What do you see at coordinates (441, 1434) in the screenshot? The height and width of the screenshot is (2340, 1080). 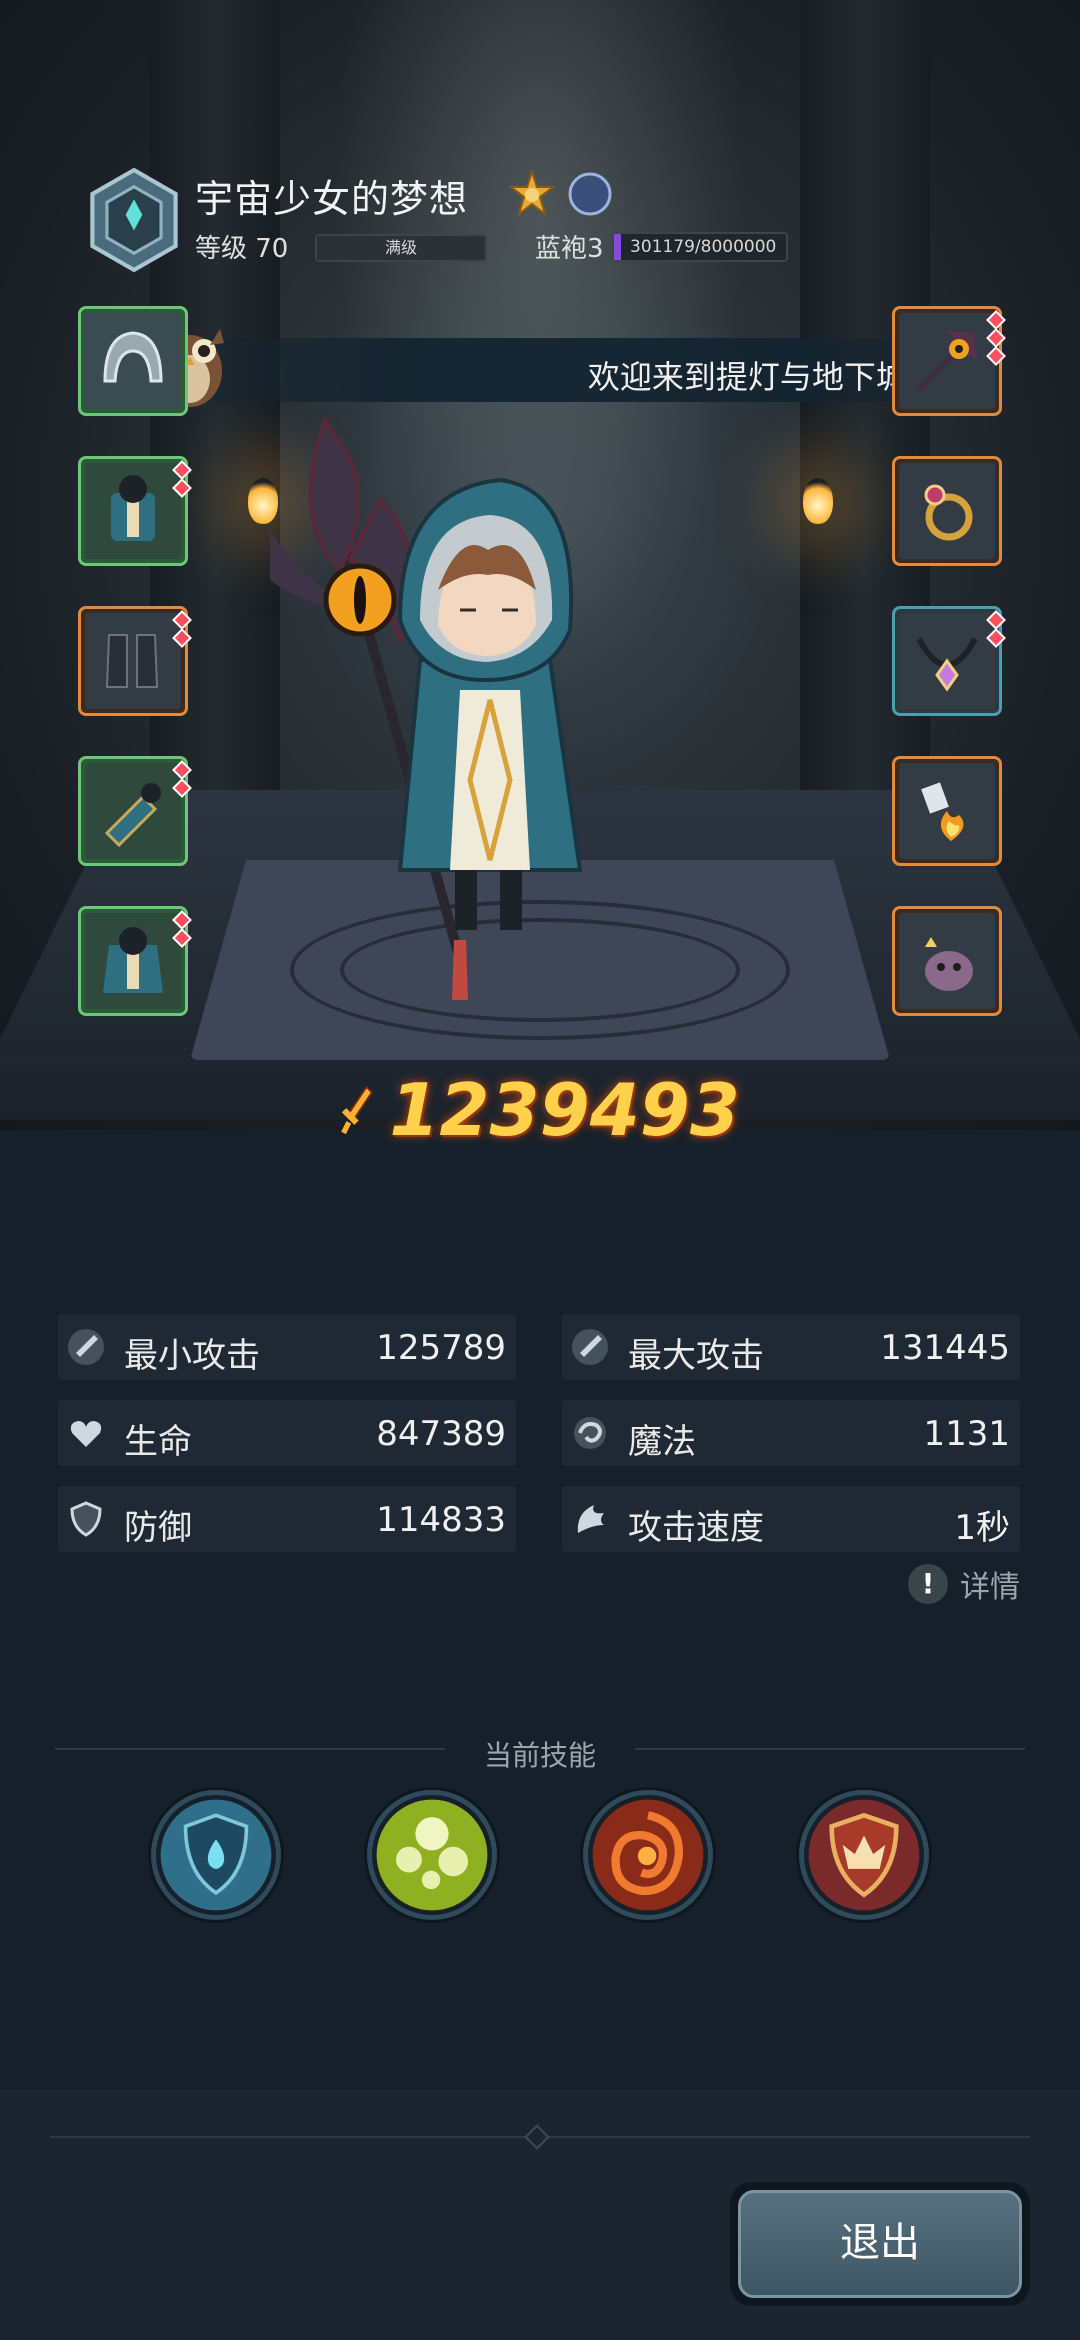 I see `stat-value: 847389` at bounding box center [441, 1434].